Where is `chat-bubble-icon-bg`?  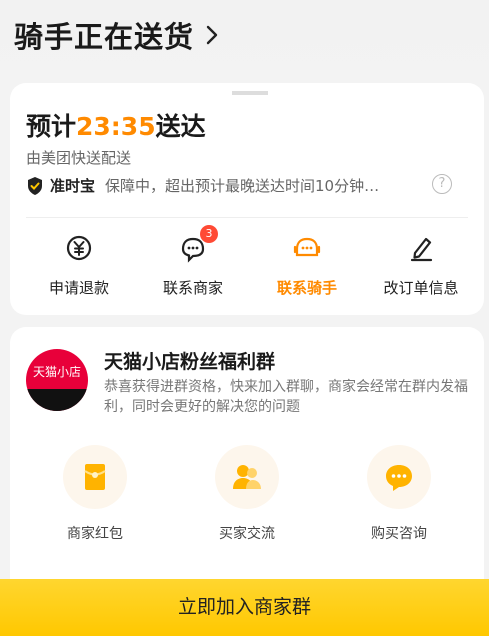 chat-bubble-icon-bg is located at coordinates (399, 477).